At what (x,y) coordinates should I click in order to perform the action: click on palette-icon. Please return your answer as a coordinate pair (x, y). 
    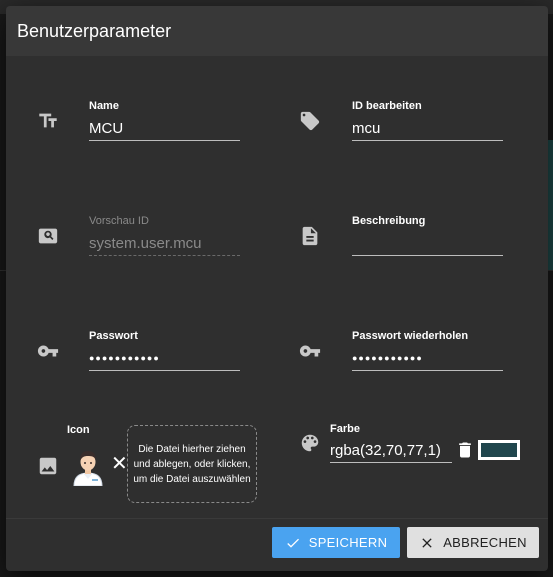
    Looking at the image, I should click on (310, 443).